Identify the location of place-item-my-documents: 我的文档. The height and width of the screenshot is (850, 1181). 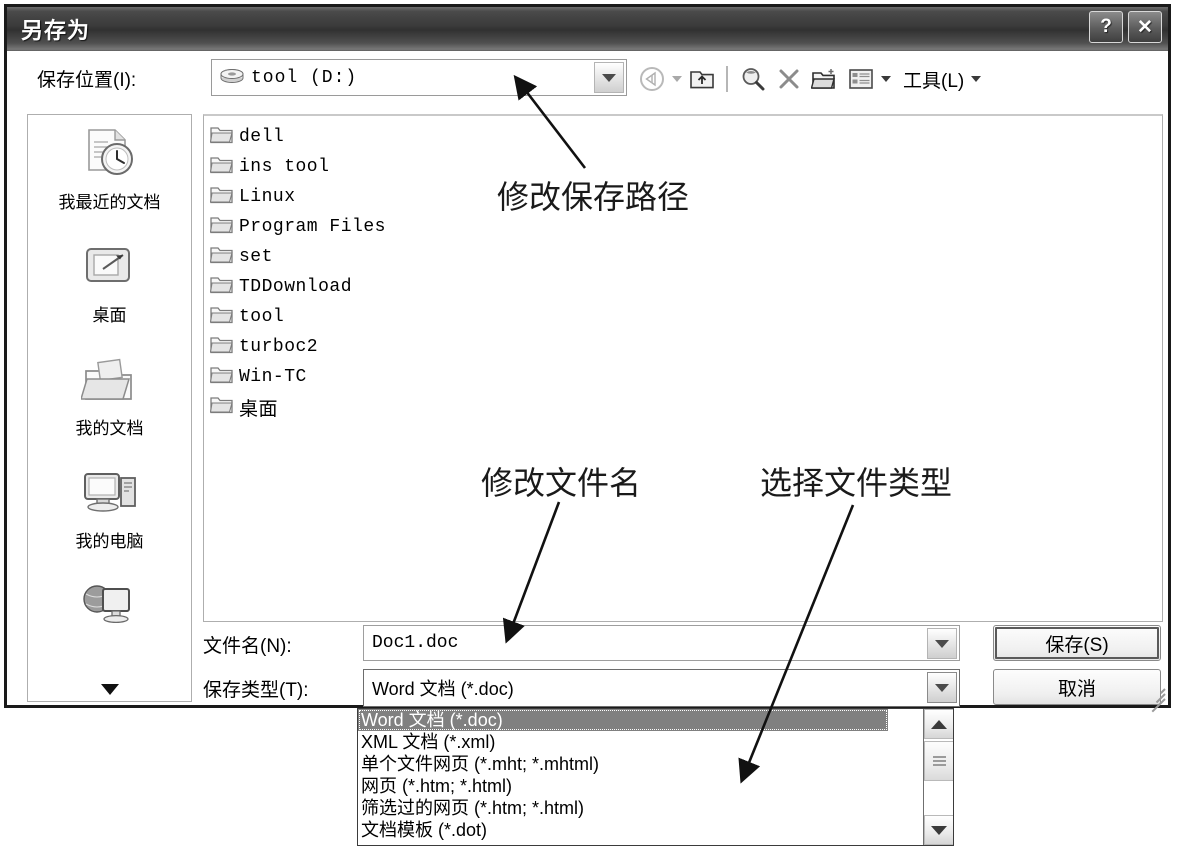
(109, 397).